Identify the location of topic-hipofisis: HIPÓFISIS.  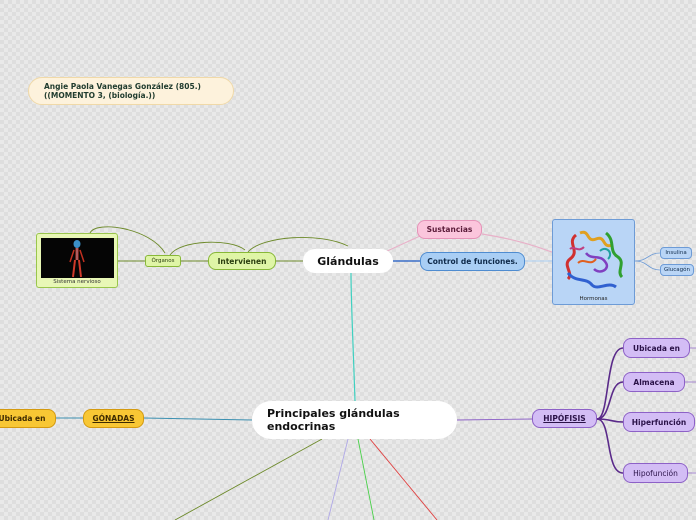
(564, 418).